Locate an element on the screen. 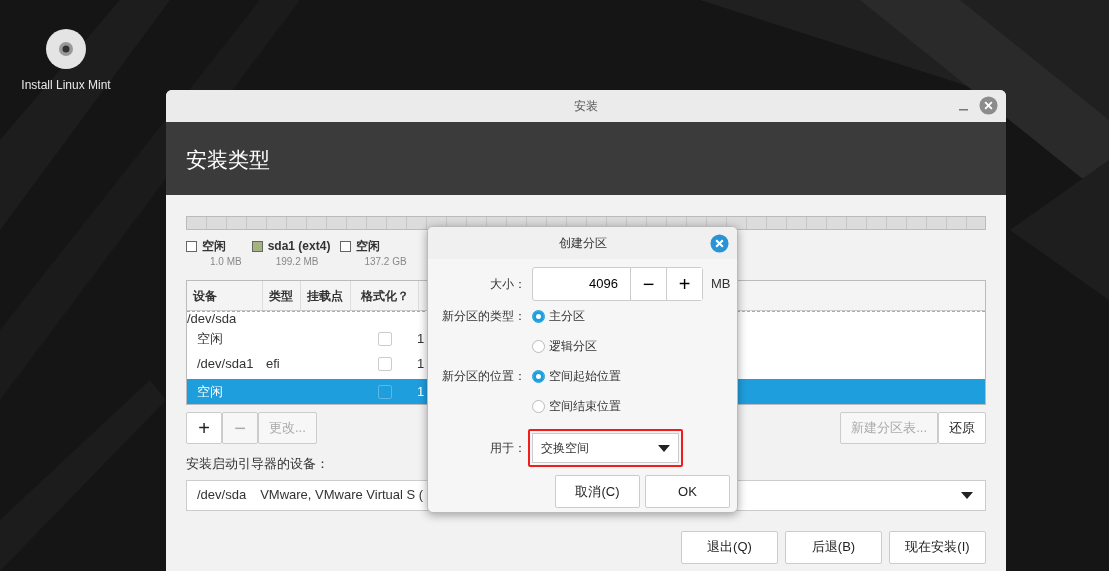 The image size is (1109, 571). partition-location-label: 新分区的位置： is located at coordinates (483, 376).